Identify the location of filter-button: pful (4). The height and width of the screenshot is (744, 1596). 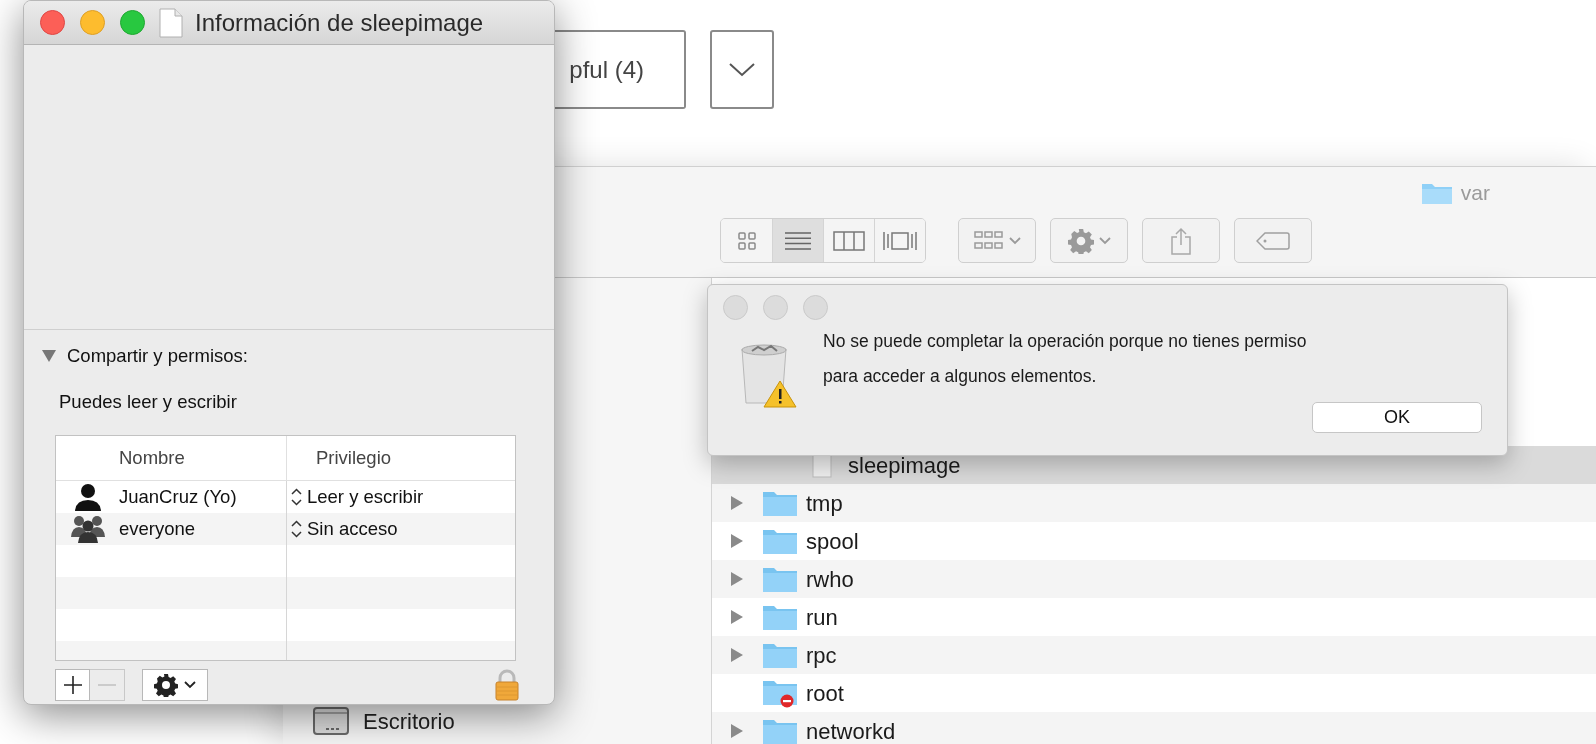
(620, 69).